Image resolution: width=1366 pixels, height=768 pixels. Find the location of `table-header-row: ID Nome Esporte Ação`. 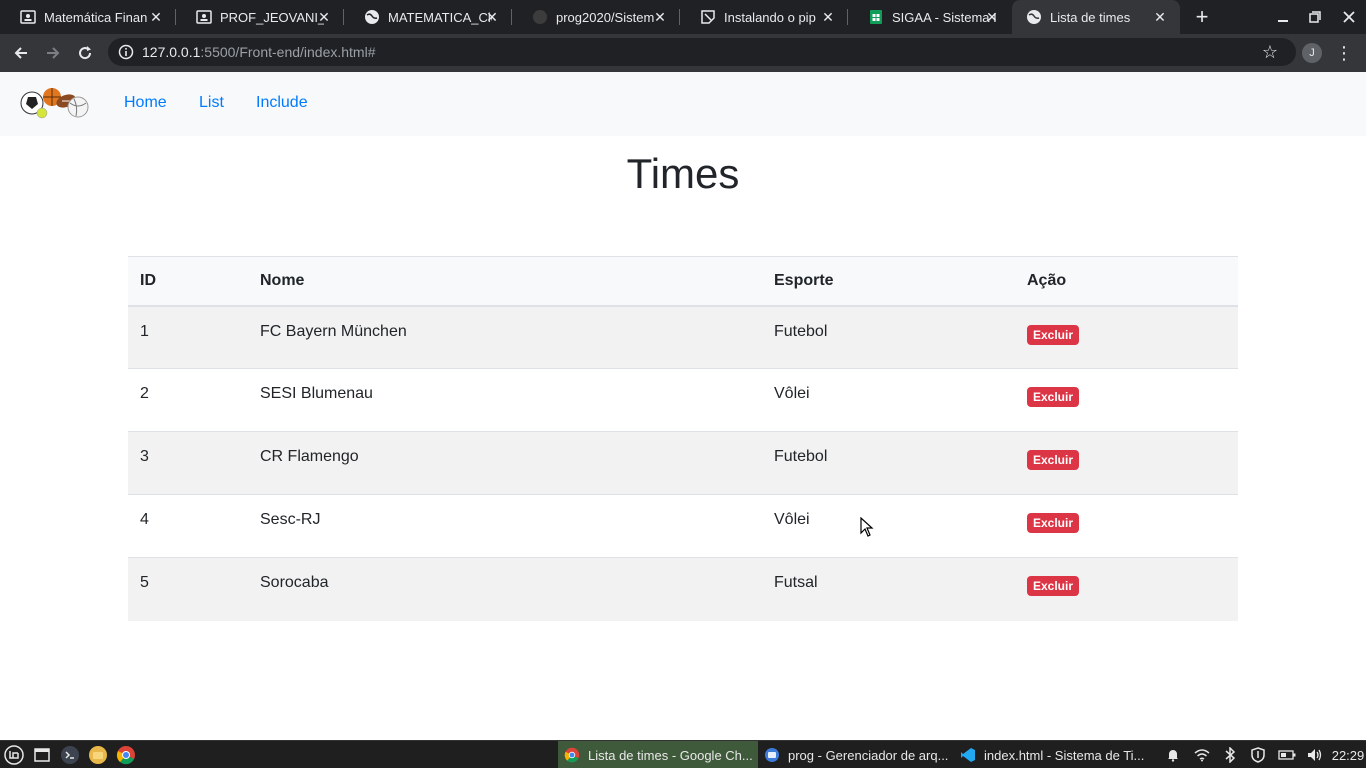

table-header-row: ID Nome Esporte Ação is located at coordinates (683, 281).